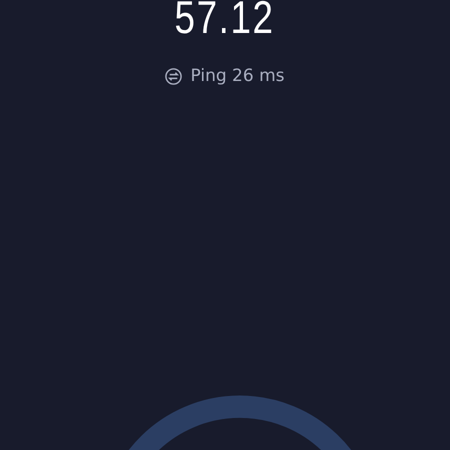 This screenshot has width=450, height=450. What do you see at coordinates (237, 76) in the screenshot?
I see `ping-label: Ping 26 ms` at bounding box center [237, 76].